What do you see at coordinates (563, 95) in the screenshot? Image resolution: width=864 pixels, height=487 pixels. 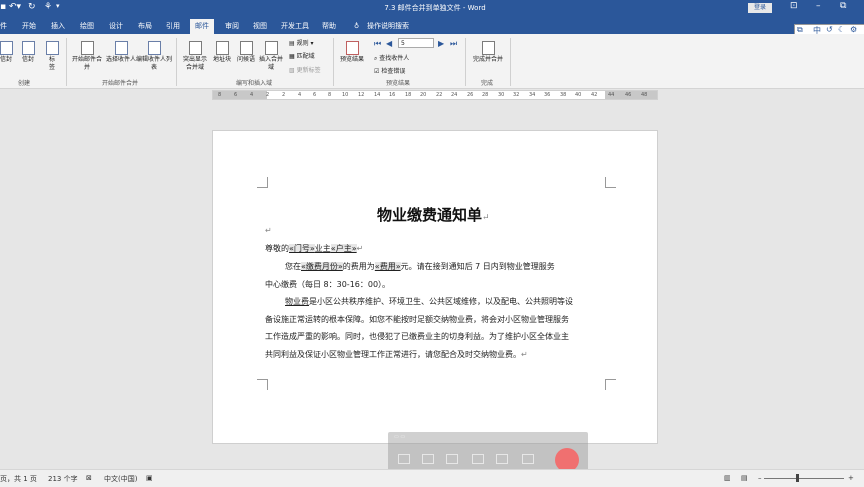 I see `ruler-tick: 38` at bounding box center [563, 95].